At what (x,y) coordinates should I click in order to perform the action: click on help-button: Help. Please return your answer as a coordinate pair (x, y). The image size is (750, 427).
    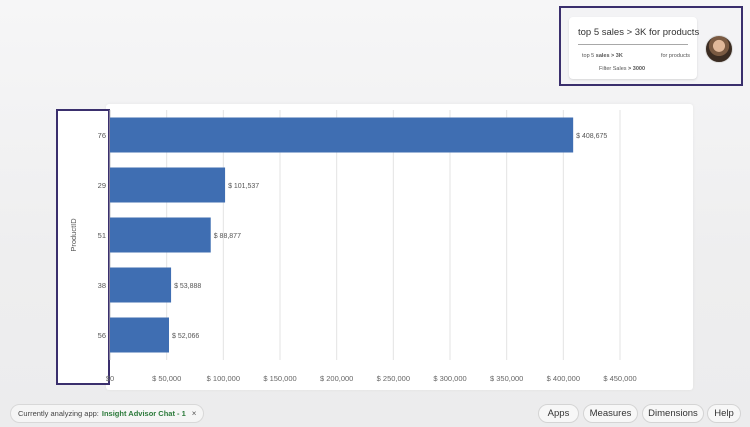
    Looking at the image, I should click on (724, 413).